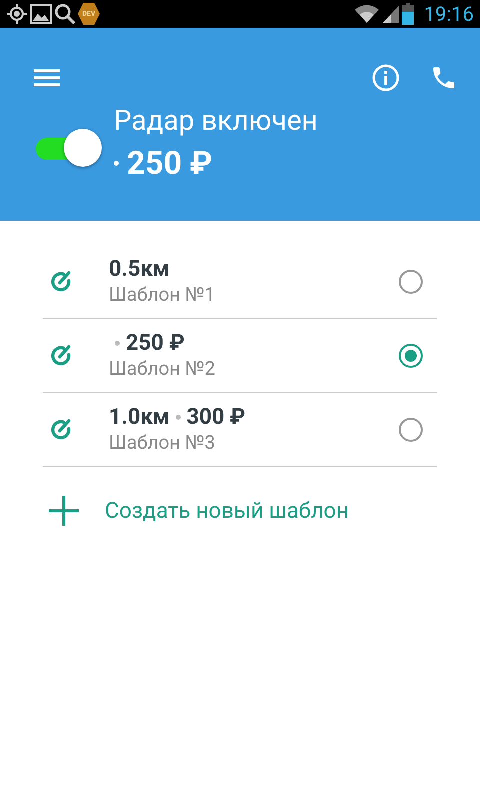 The image size is (480, 800). Describe the element at coordinates (65, 14) in the screenshot. I see `search-icon` at that location.